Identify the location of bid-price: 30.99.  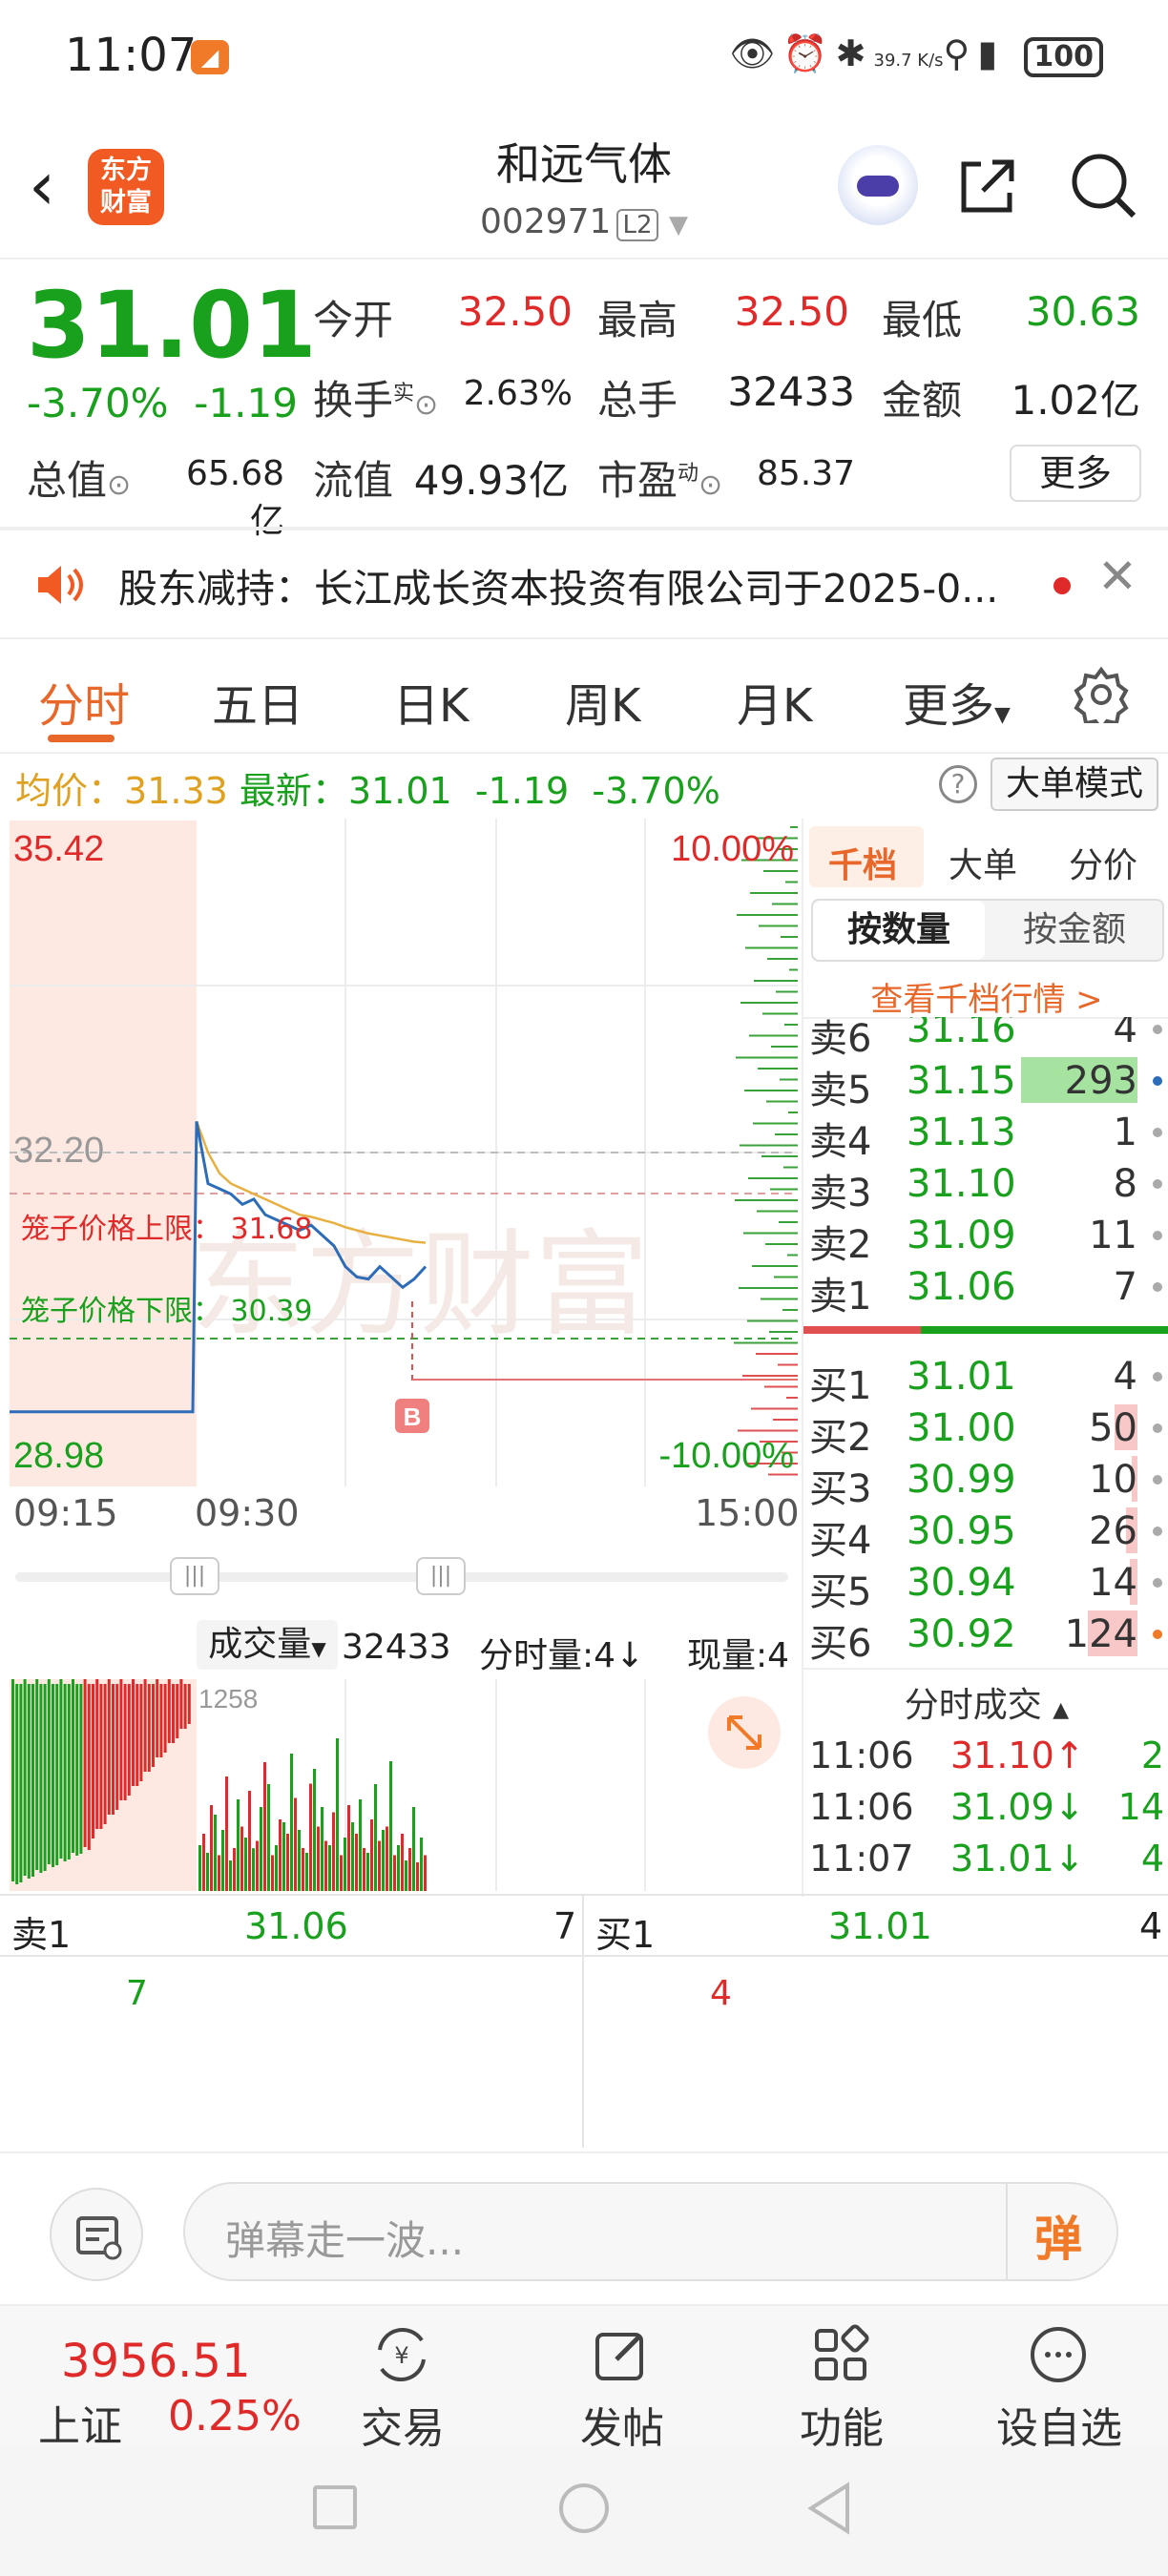
(961, 1480).